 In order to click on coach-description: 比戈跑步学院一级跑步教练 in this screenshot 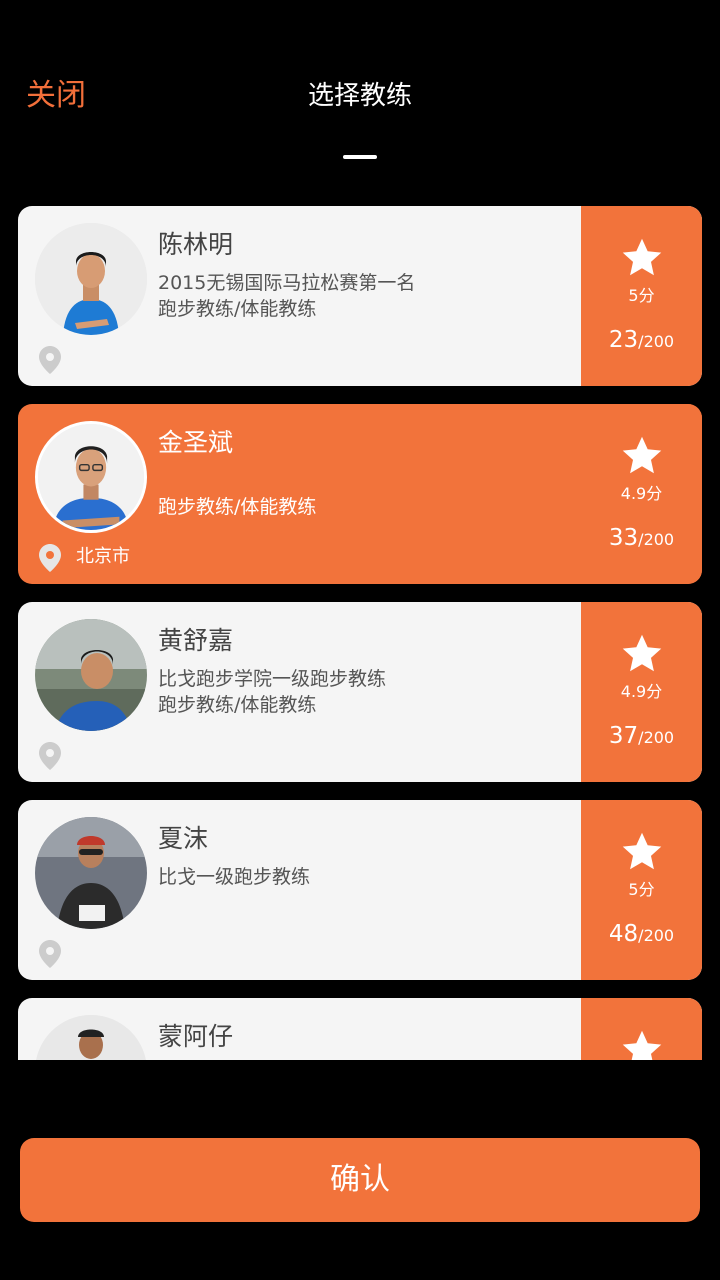, I will do `click(272, 679)`.